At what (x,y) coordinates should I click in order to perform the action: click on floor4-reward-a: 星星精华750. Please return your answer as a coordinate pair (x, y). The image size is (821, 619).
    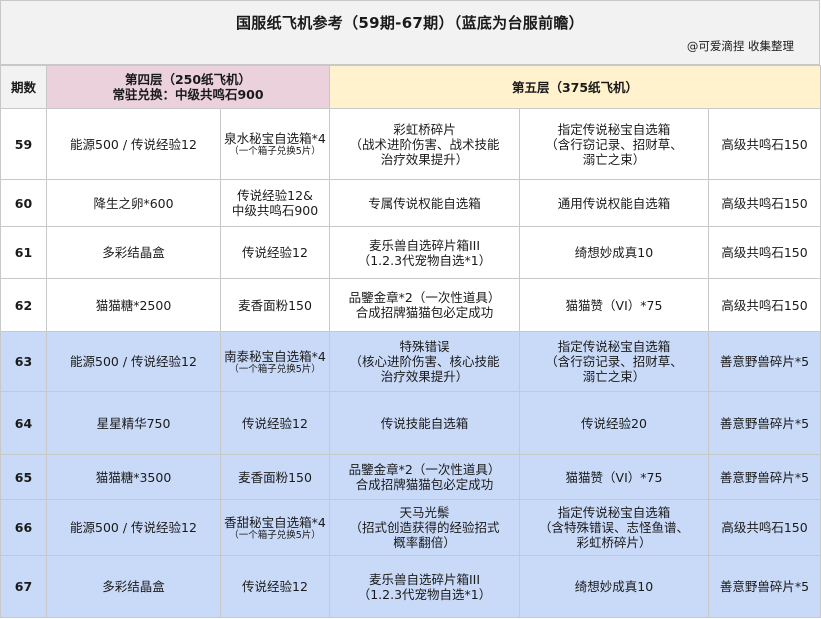
    Looking at the image, I should click on (133, 423).